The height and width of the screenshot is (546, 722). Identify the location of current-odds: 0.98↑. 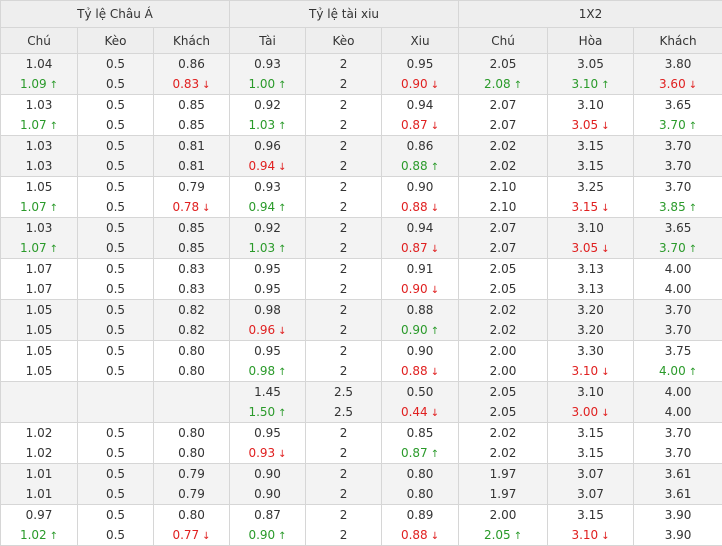
(267, 371).